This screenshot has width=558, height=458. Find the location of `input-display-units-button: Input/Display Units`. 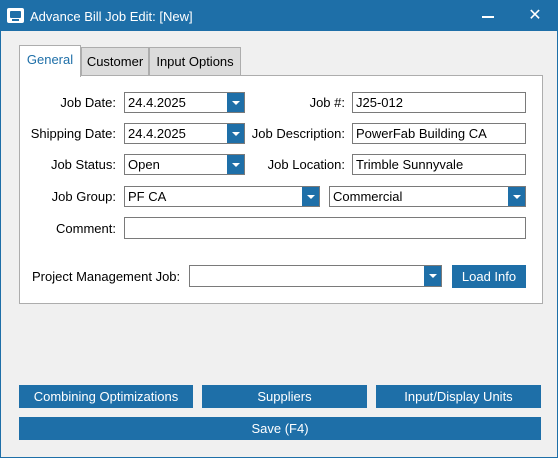

input-display-units-button: Input/Display Units is located at coordinates (458, 396).